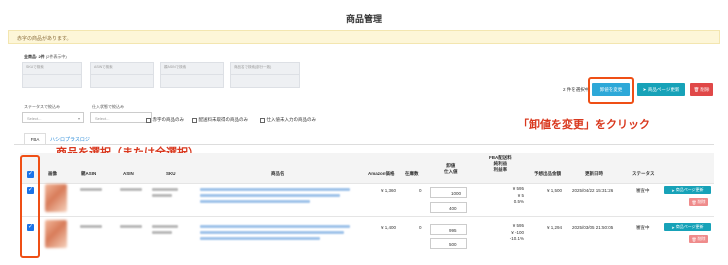  Describe the element at coordinates (381, 173) in the screenshot. I see `header-amazon-price: Amazon価格` at that location.